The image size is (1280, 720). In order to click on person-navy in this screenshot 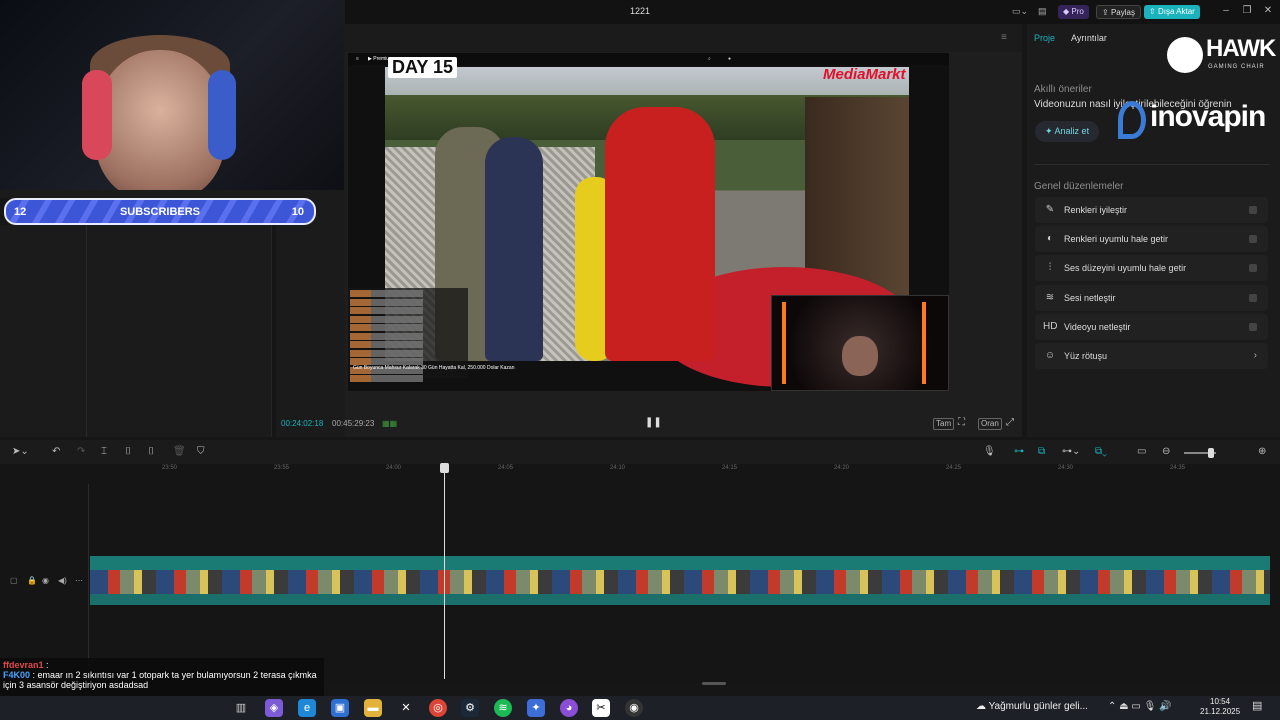, I will do `click(514, 249)`.